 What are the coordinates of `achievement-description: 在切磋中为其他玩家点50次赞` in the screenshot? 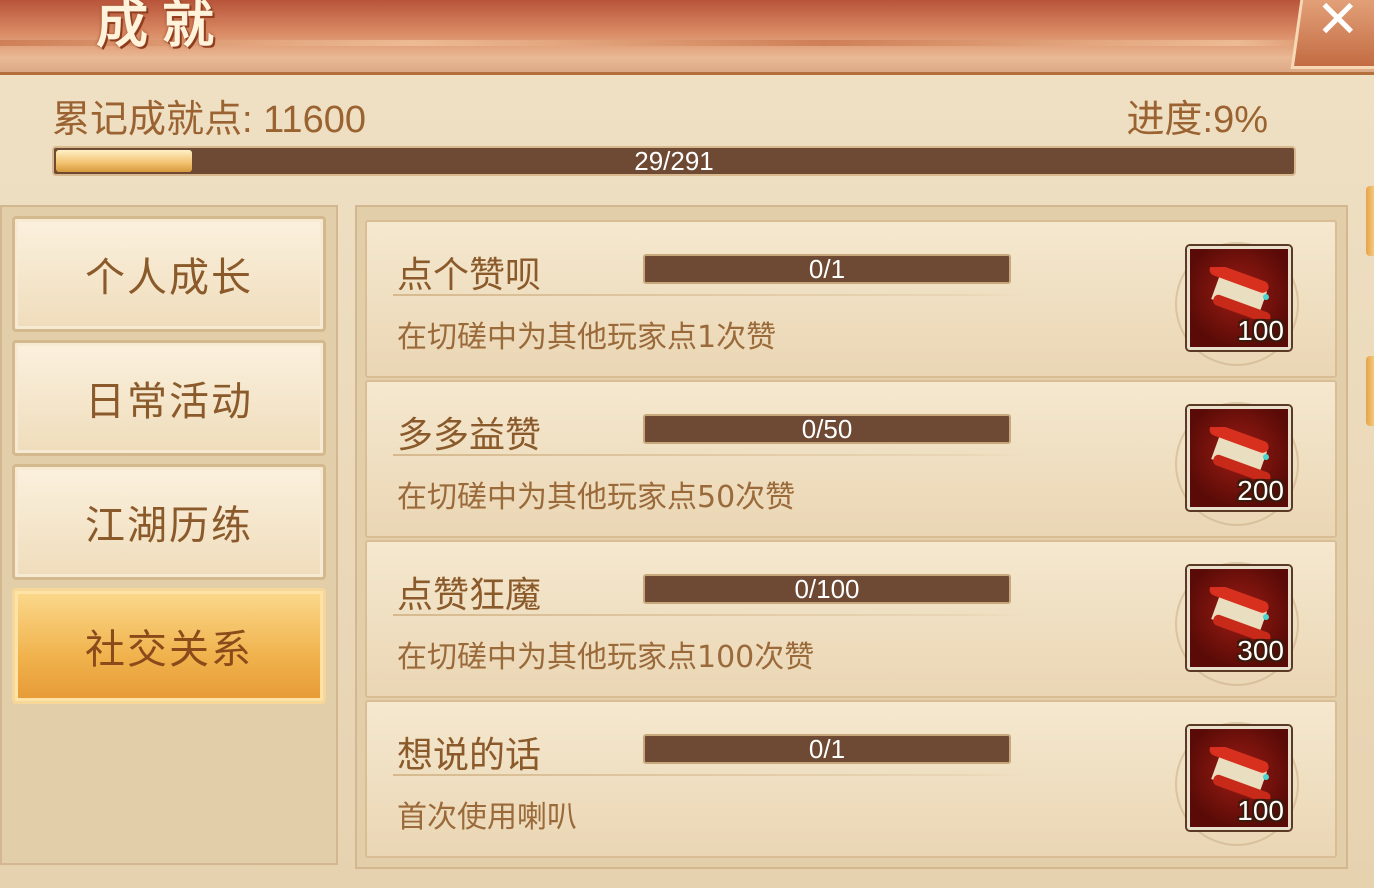 It's located at (596, 497).